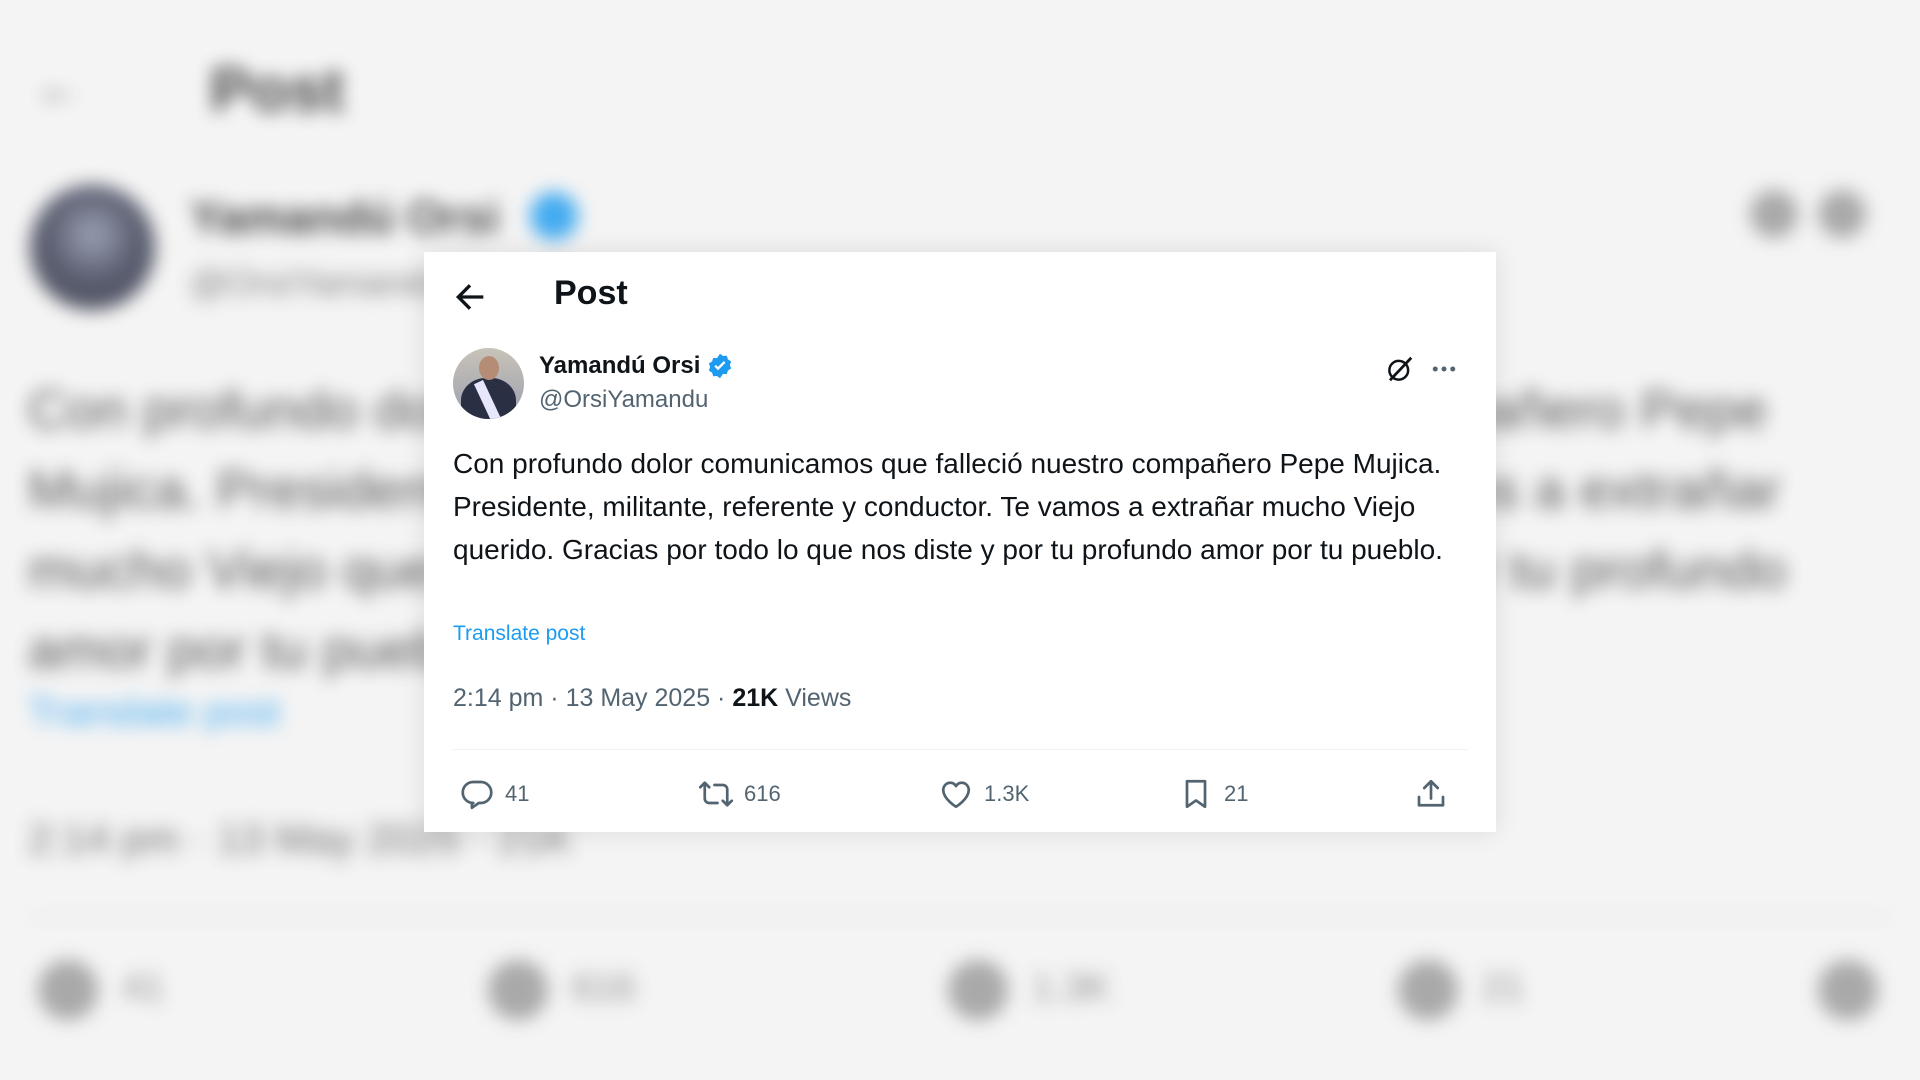  I want to click on bookmark-icon, so click(1196, 794).